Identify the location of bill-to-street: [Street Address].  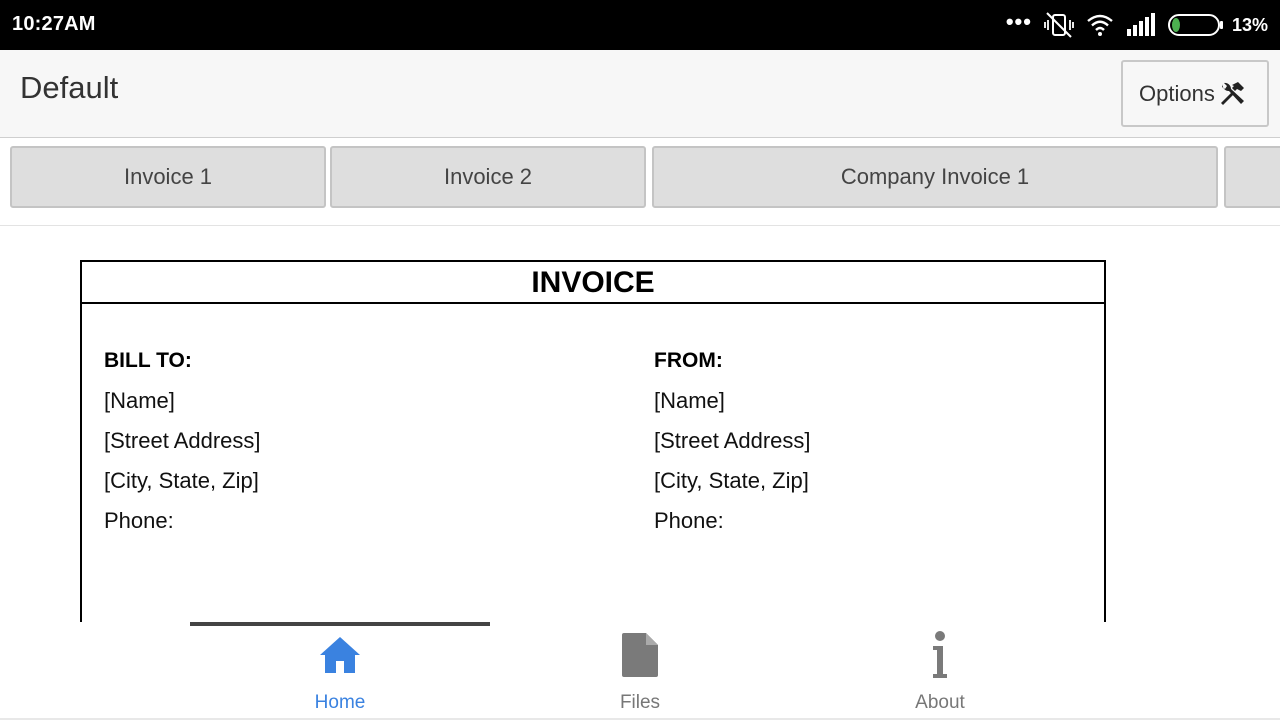
(182, 448).